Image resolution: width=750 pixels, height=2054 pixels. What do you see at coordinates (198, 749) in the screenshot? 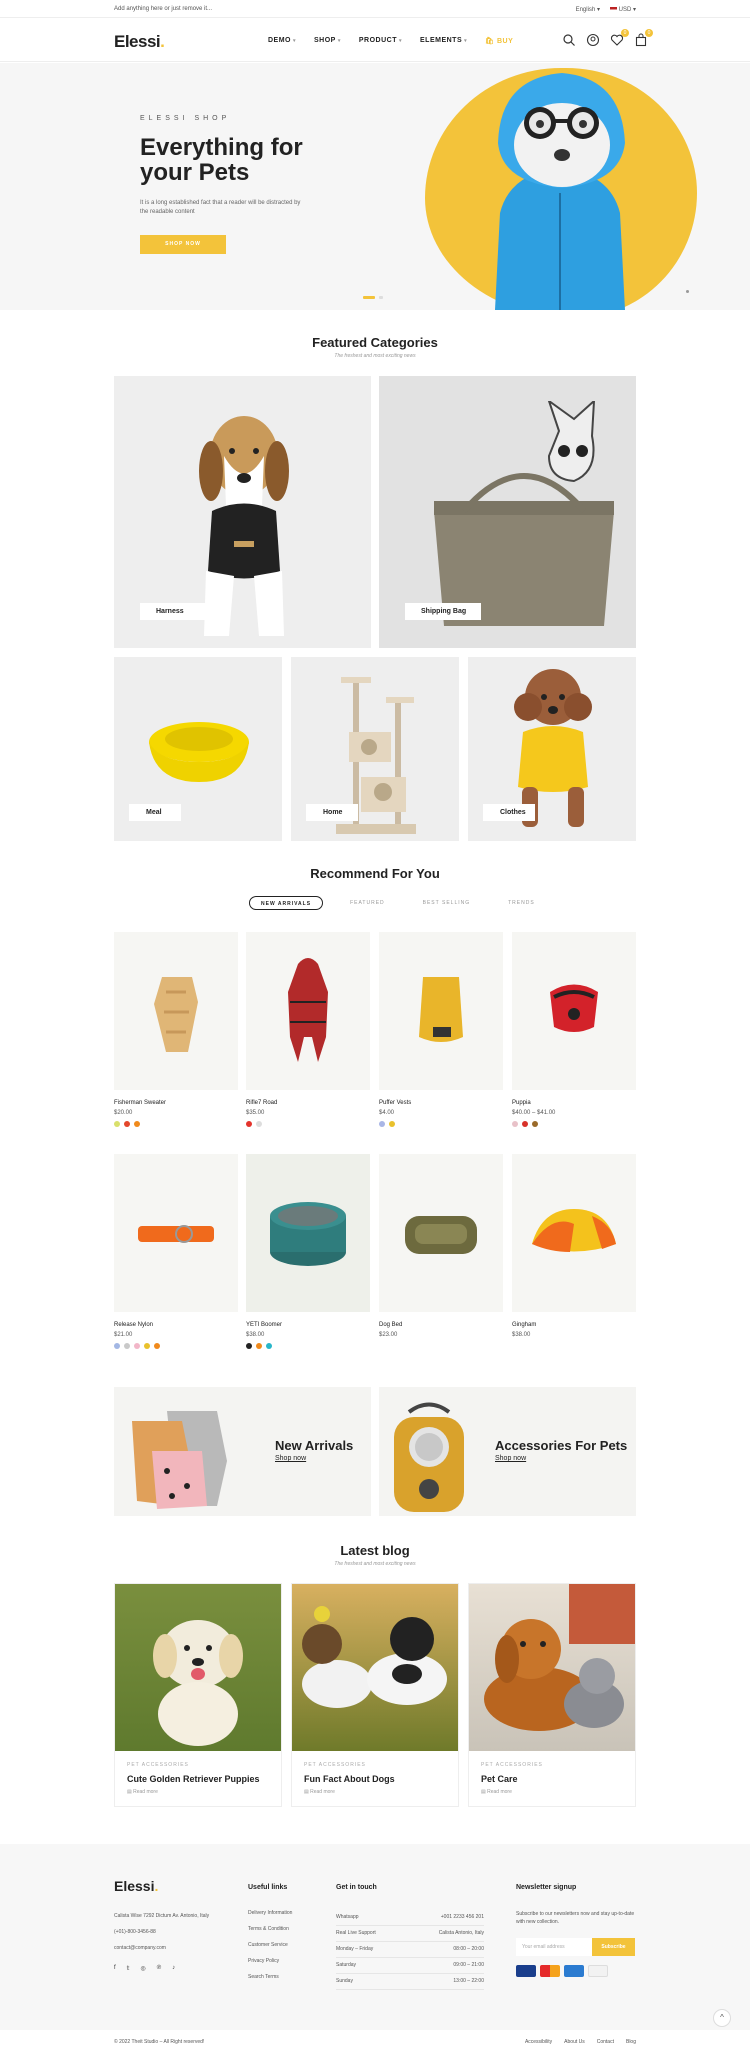
I see `category-meal: Meal` at bounding box center [198, 749].